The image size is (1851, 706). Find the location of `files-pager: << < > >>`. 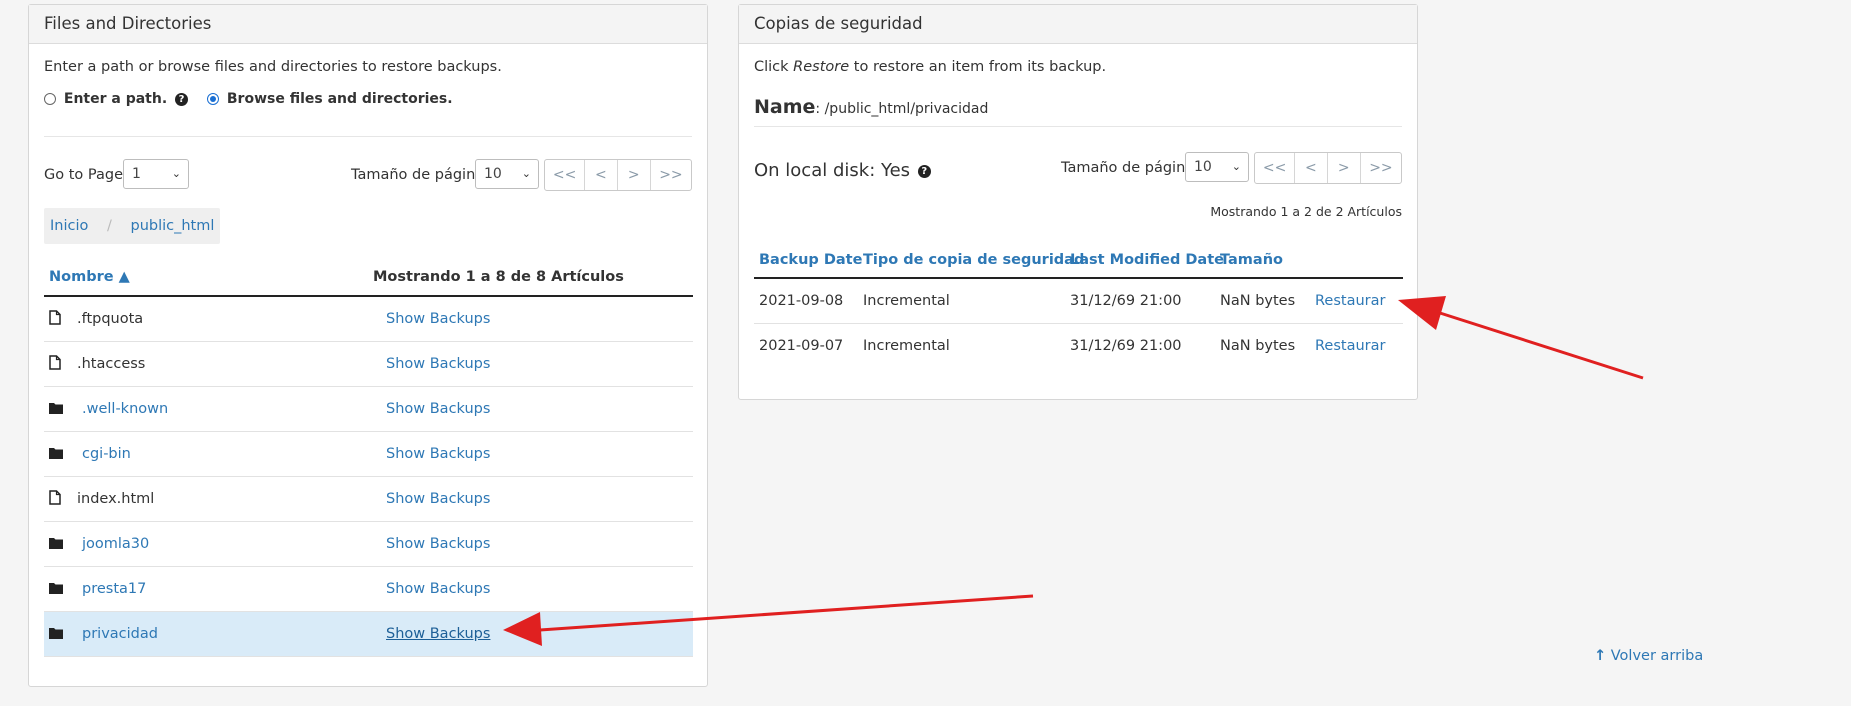

files-pager: << < > >> is located at coordinates (618, 175).